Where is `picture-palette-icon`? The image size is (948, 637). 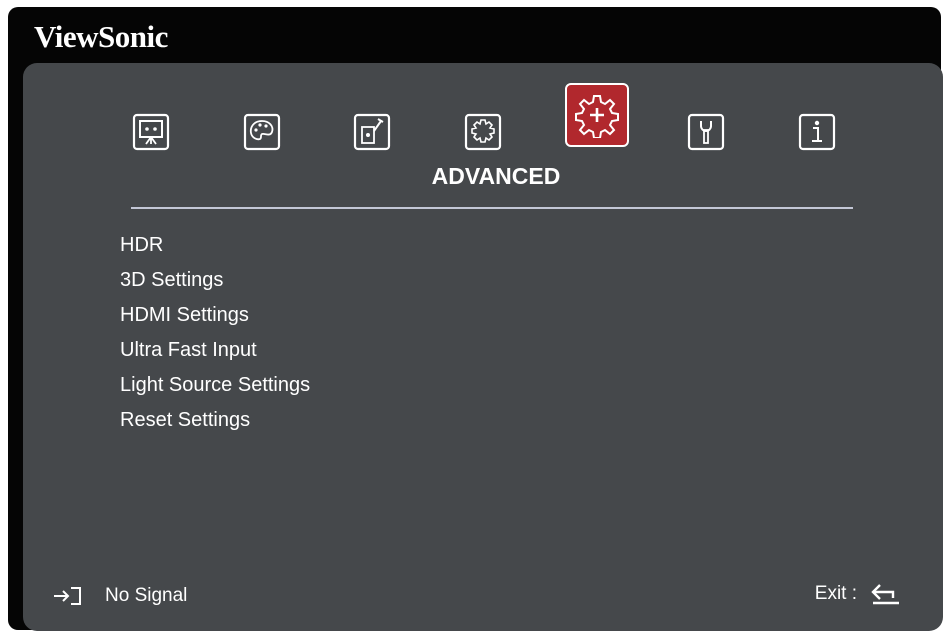 picture-palette-icon is located at coordinates (262, 132).